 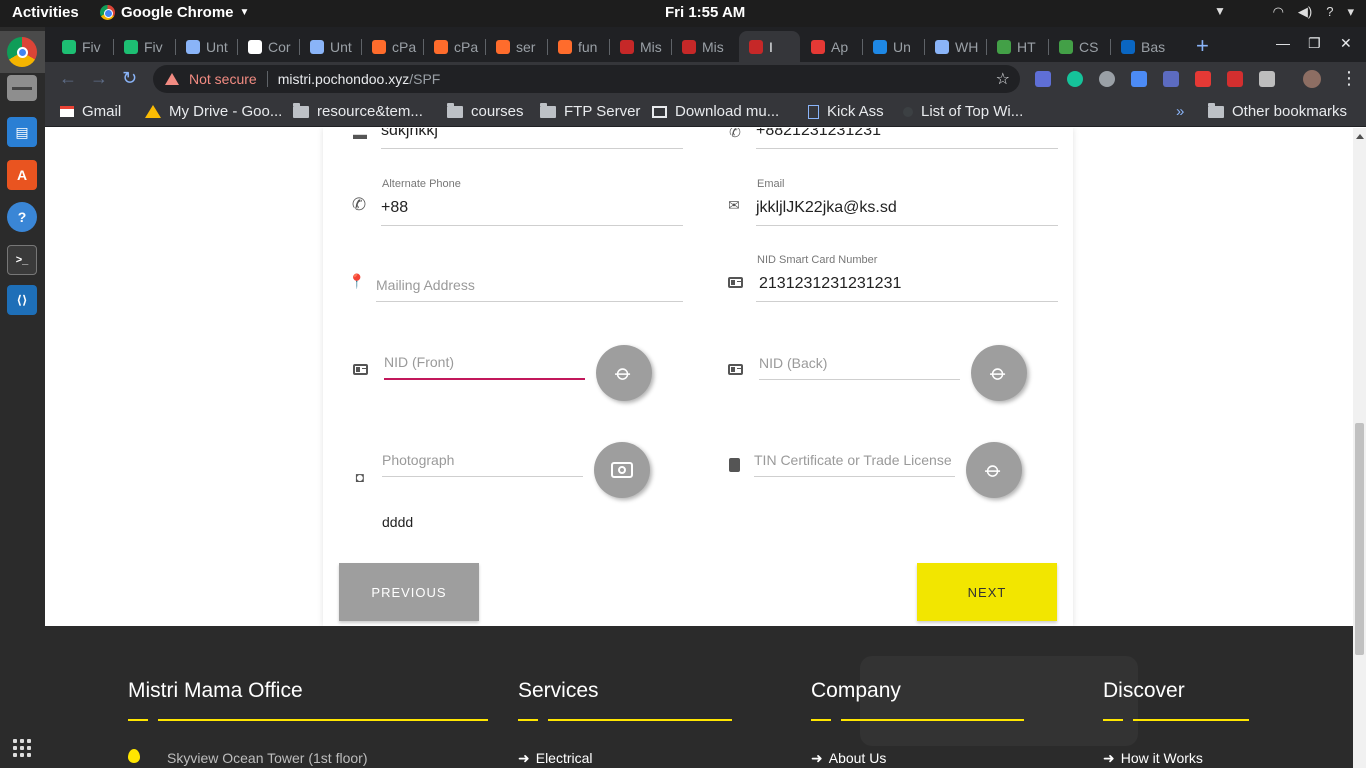 I want to click on tff-extension-icon, so click(x=1139, y=79).